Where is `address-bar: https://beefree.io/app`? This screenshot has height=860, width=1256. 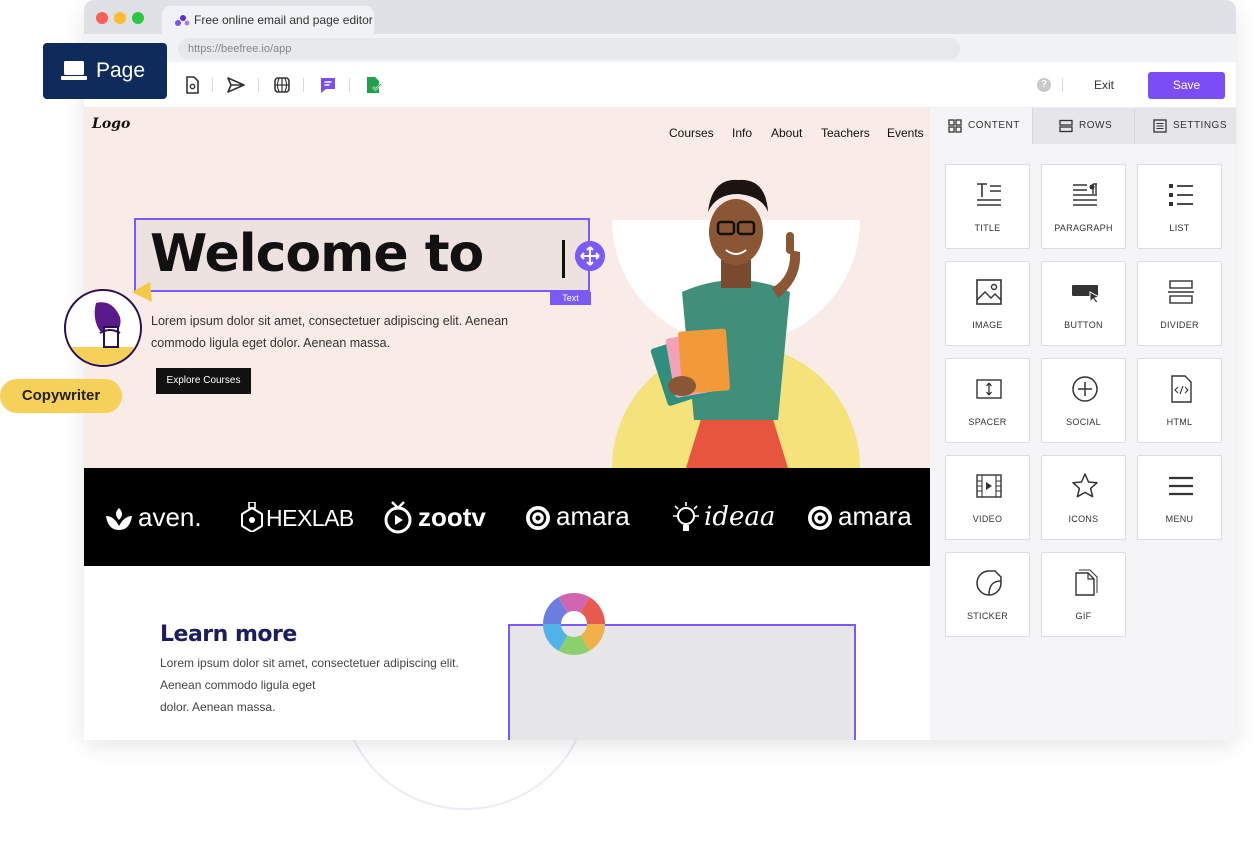 address-bar: https://beefree.io/app is located at coordinates (569, 49).